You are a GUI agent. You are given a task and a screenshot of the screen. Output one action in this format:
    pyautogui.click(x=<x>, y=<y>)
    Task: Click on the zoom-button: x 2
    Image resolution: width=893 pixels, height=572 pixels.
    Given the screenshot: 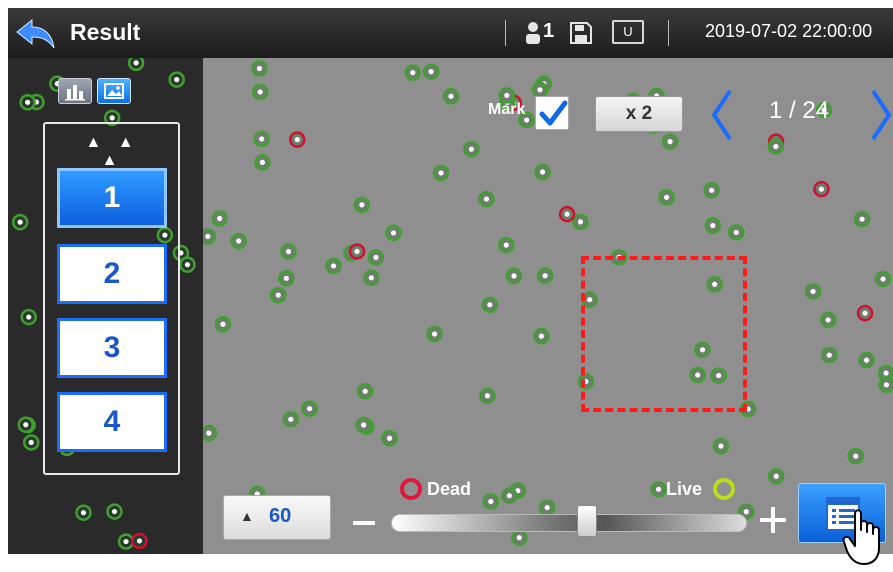 What is the action you would take?
    pyautogui.click(x=639, y=114)
    